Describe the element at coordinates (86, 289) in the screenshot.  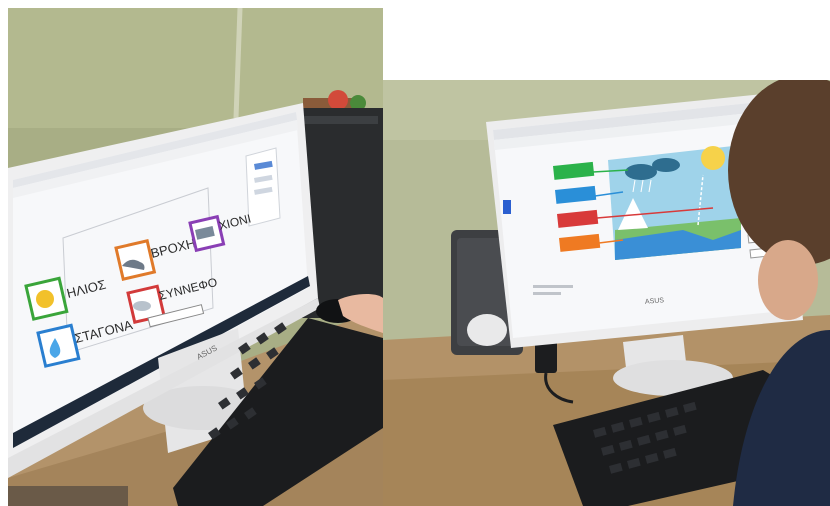
I see `card-label-sun: ΗΛΙΟΣ` at that location.